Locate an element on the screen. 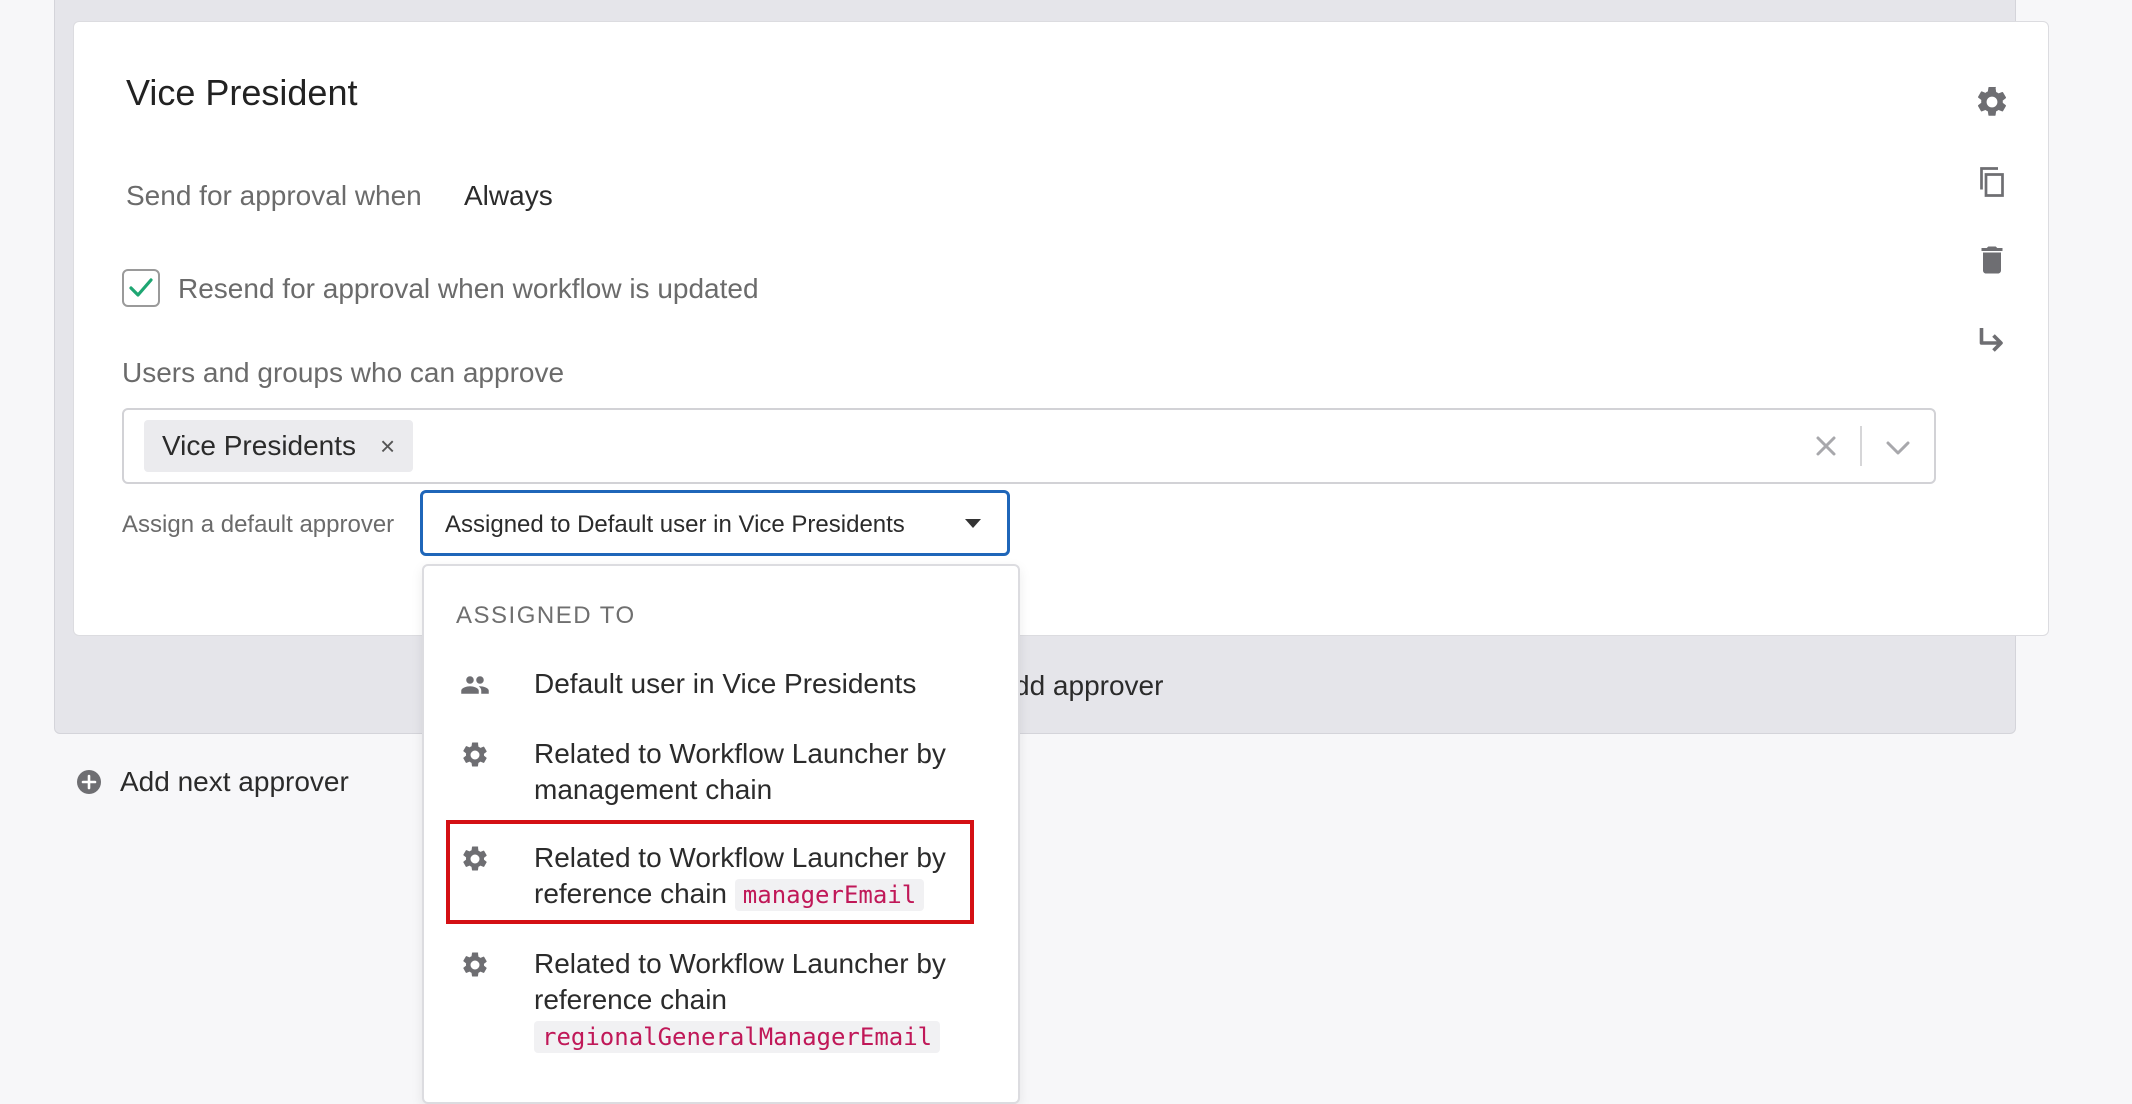 Image resolution: width=2132 pixels, height=1104 pixels. dropdown-option-label: Default user in Vice Presidents is located at coordinates (725, 683).